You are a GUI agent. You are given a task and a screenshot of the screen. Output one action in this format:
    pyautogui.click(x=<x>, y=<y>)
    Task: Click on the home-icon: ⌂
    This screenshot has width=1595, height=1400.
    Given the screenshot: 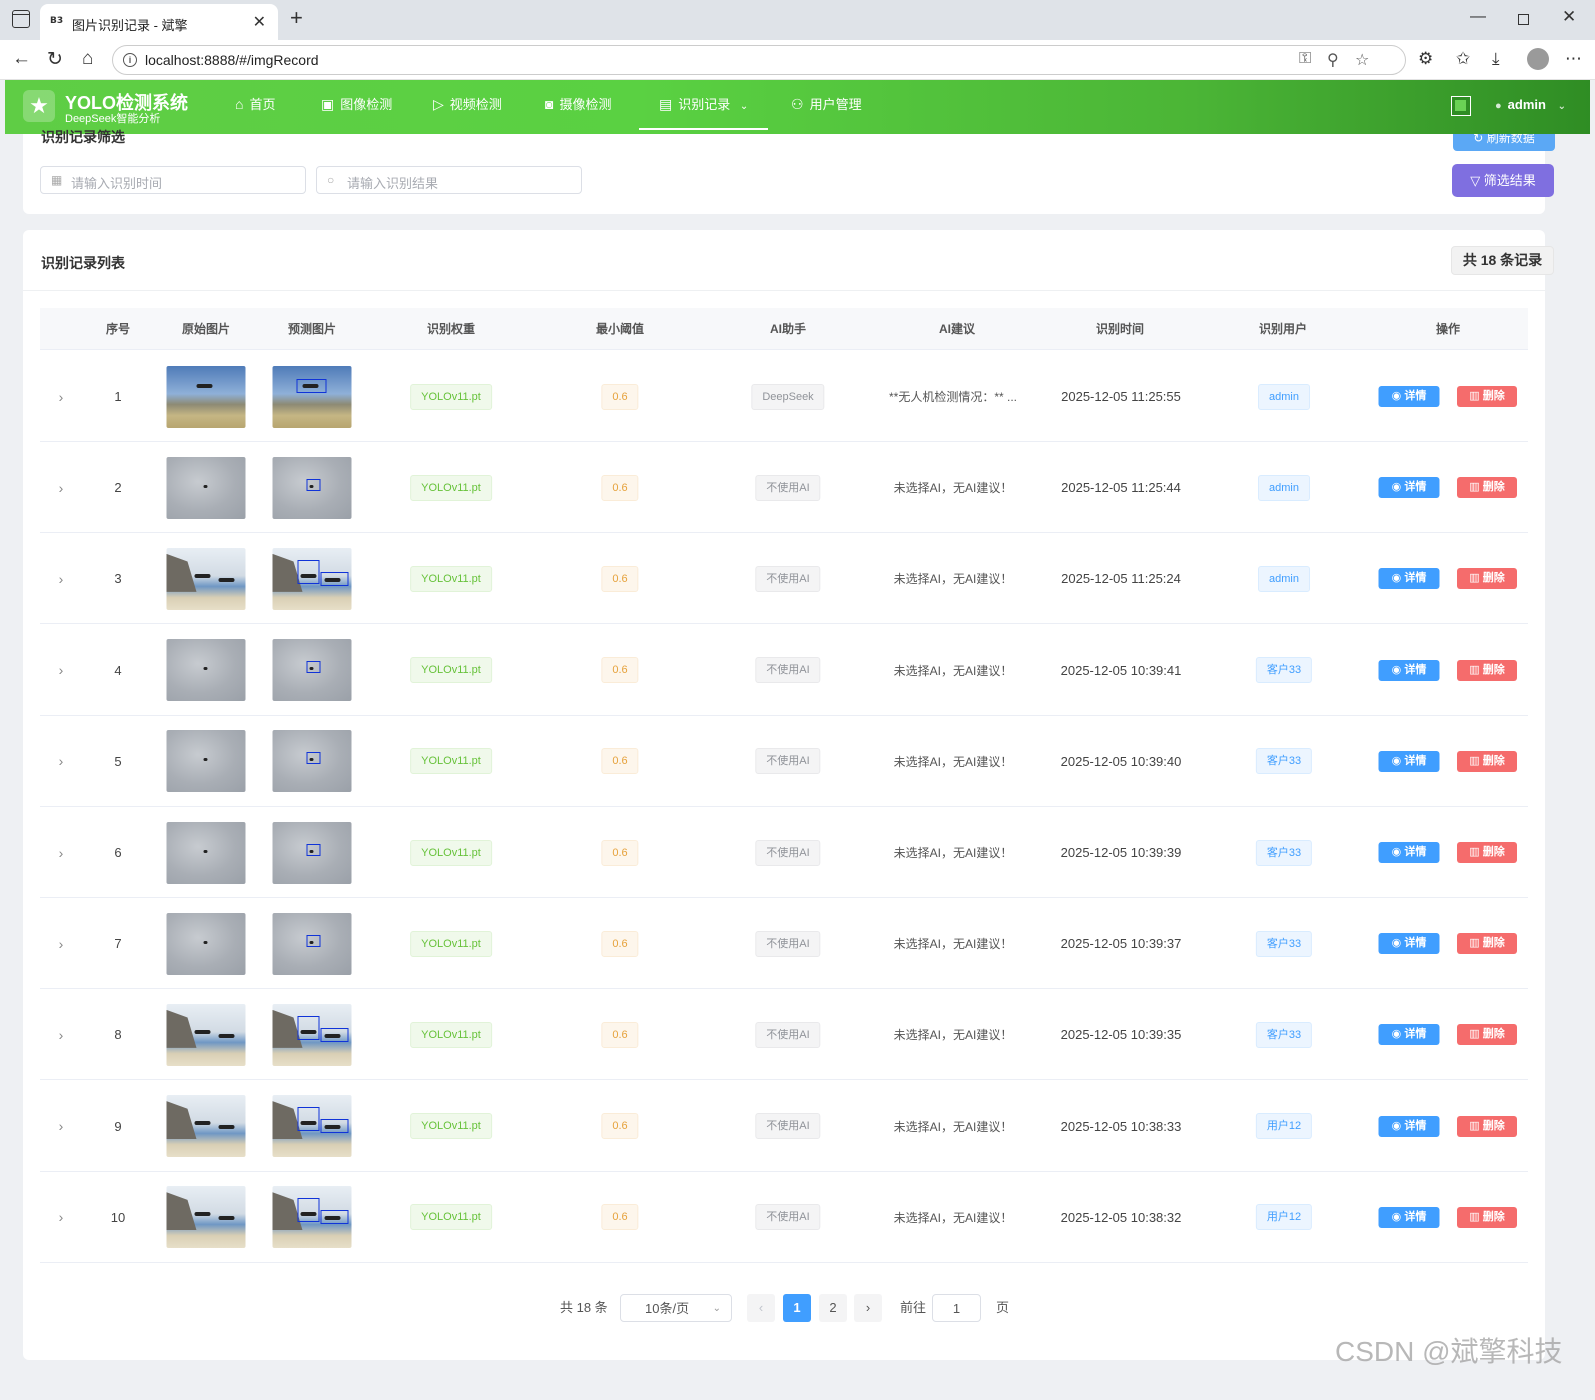 What is the action you would take?
    pyautogui.click(x=87, y=59)
    